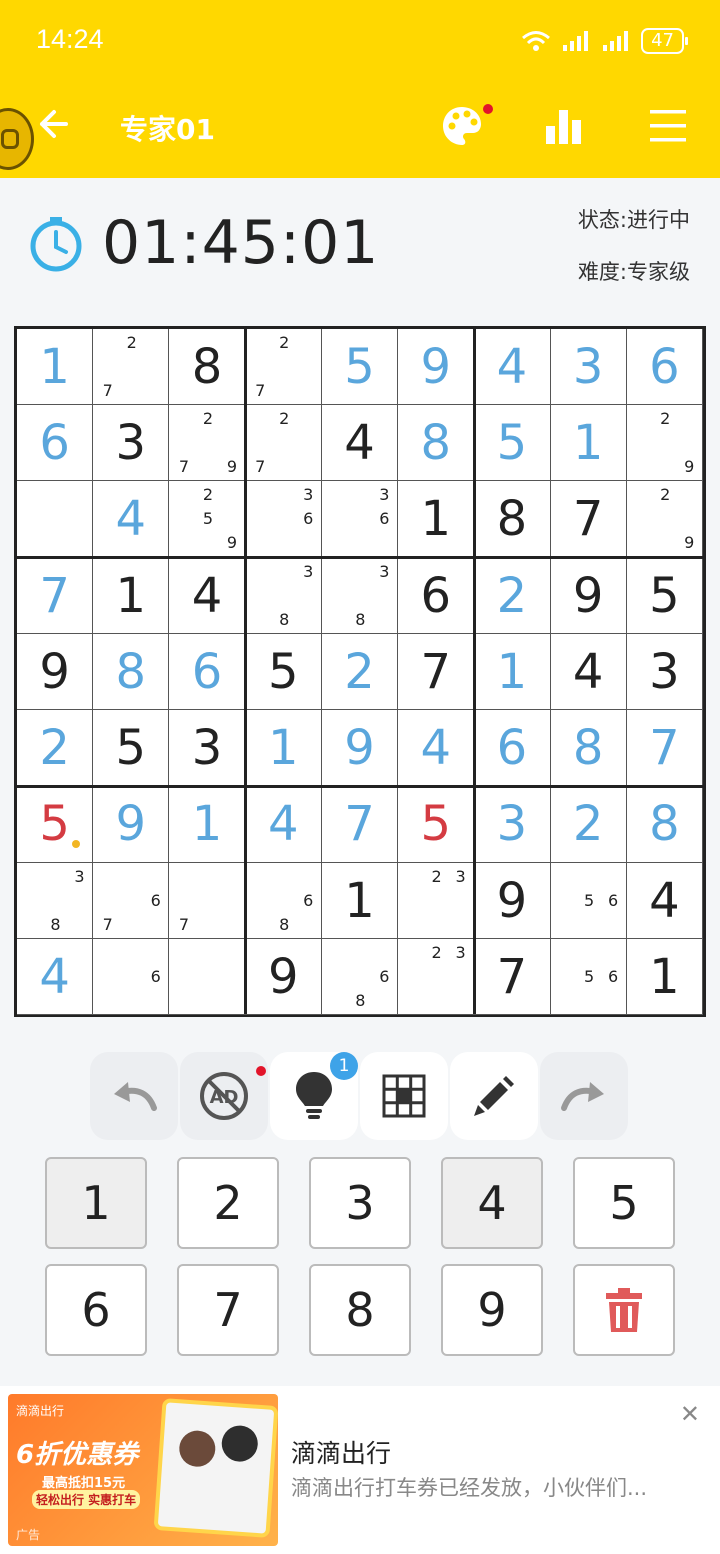 The height and width of the screenshot is (1554, 720). What do you see at coordinates (96, 1203) in the screenshot?
I see `key-1: 1` at bounding box center [96, 1203].